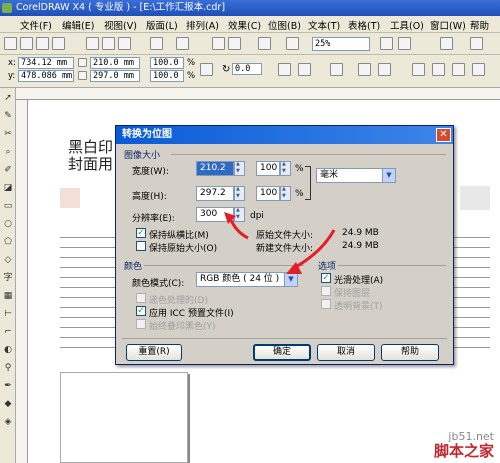  Describe the element at coordinates (36, 25) in the screenshot. I see `menu-file: 文件(F)` at that location.